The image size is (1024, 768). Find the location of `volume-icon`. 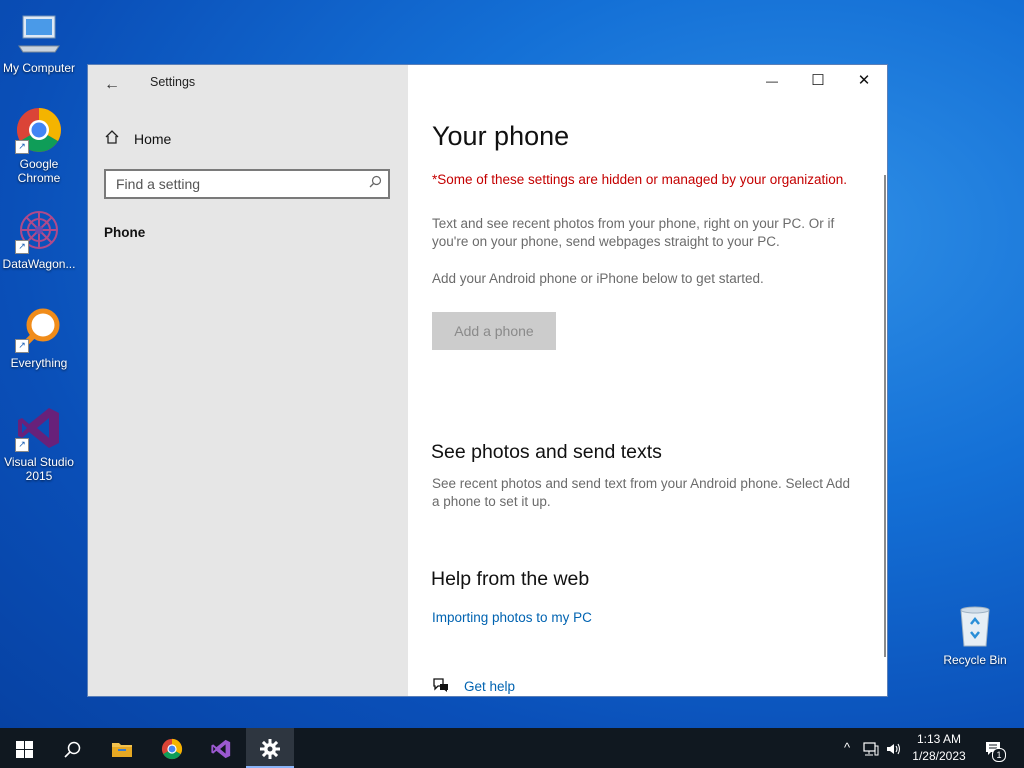

volume-icon is located at coordinates (894, 748).